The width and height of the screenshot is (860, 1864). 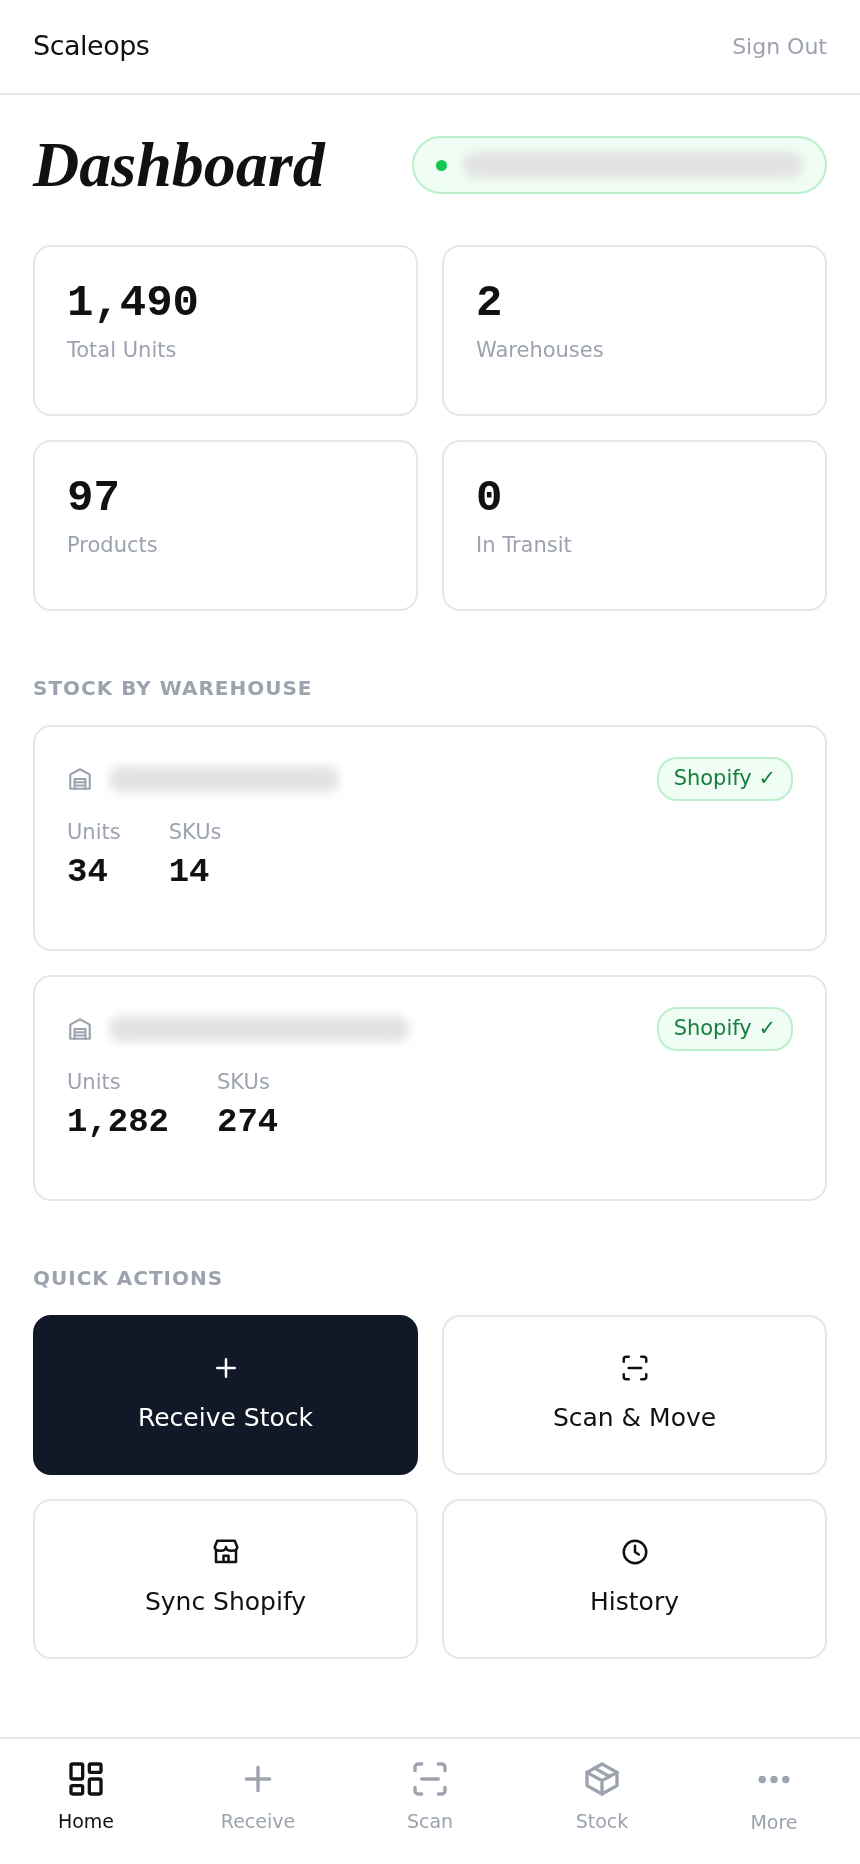 I want to click on quick-action-button: History, so click(x=634, y=1579).